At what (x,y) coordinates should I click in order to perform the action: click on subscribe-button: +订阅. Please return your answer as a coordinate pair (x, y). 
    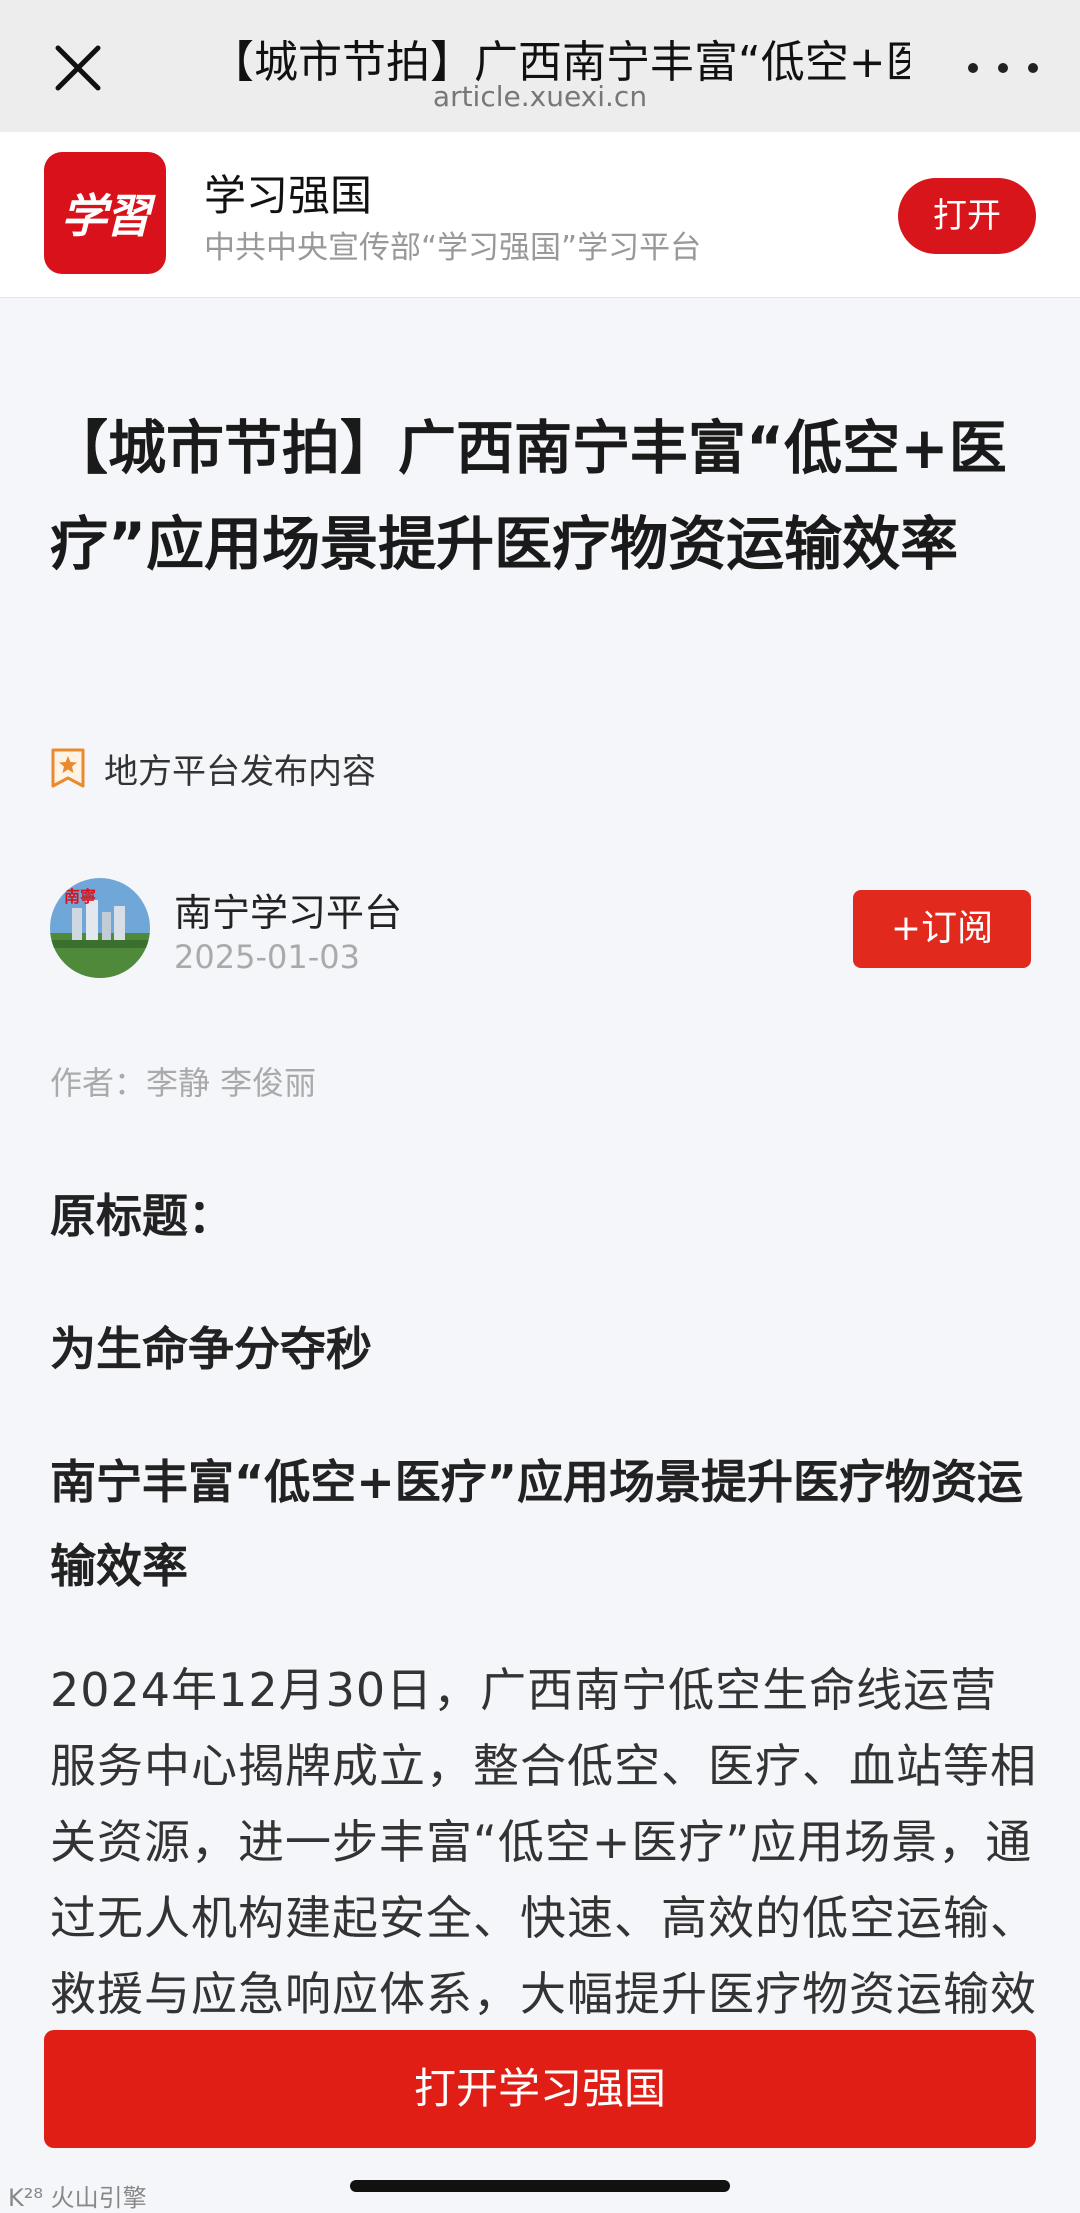
    Looking at the image, I should click on (942, 929).